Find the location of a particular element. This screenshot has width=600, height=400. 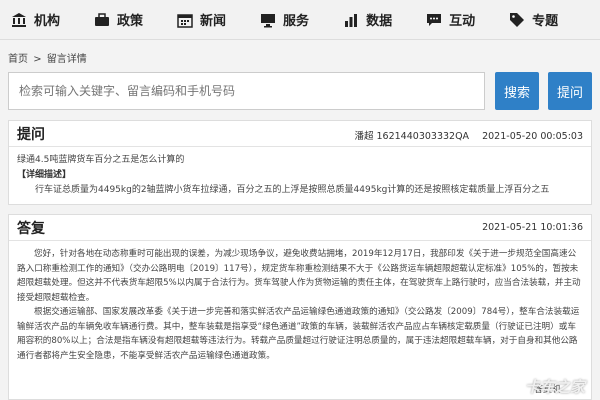

nav-item-data: 数据 is located at coordinates (367, 20).